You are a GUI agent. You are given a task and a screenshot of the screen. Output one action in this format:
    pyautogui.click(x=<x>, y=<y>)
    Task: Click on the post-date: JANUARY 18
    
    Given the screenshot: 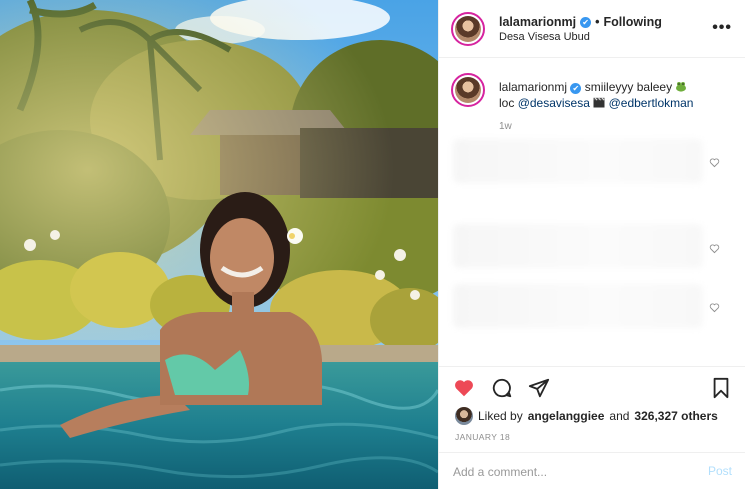 What is the action you would take?
    pyautogui.click(x=482, y=437)
    